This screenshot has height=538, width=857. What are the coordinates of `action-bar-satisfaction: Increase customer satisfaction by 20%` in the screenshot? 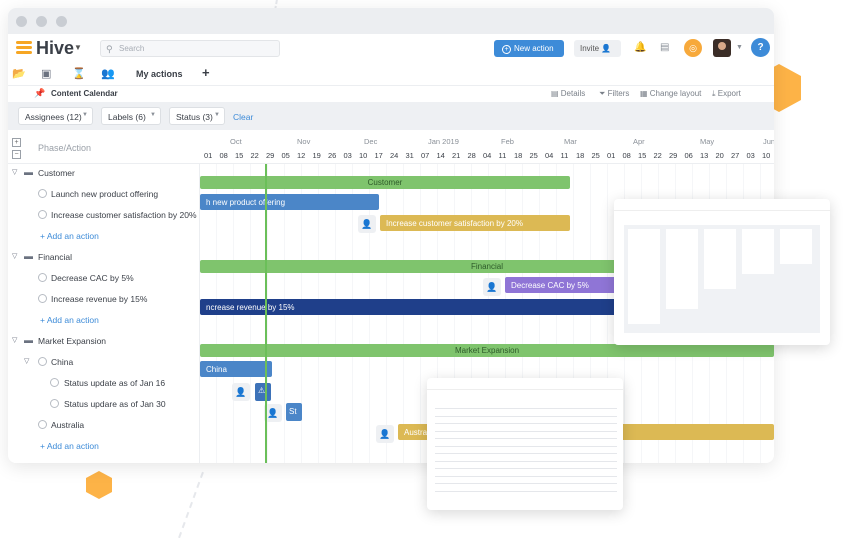 It's located at (475, 223).